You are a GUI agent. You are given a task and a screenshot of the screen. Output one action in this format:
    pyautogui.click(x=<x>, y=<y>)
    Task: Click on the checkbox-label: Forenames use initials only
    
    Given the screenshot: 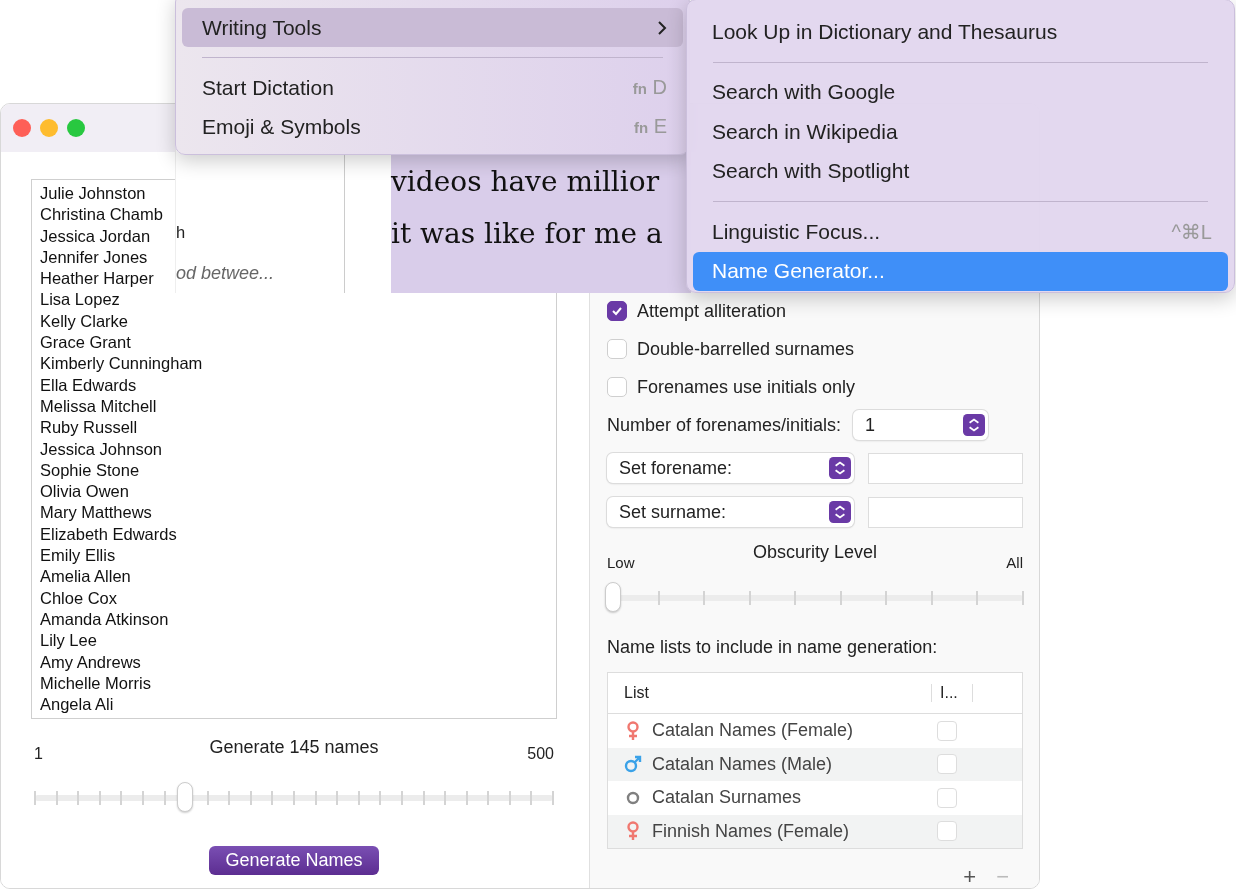 What is the action you would take?
    pyautogui.click(x=746, y=387)
    